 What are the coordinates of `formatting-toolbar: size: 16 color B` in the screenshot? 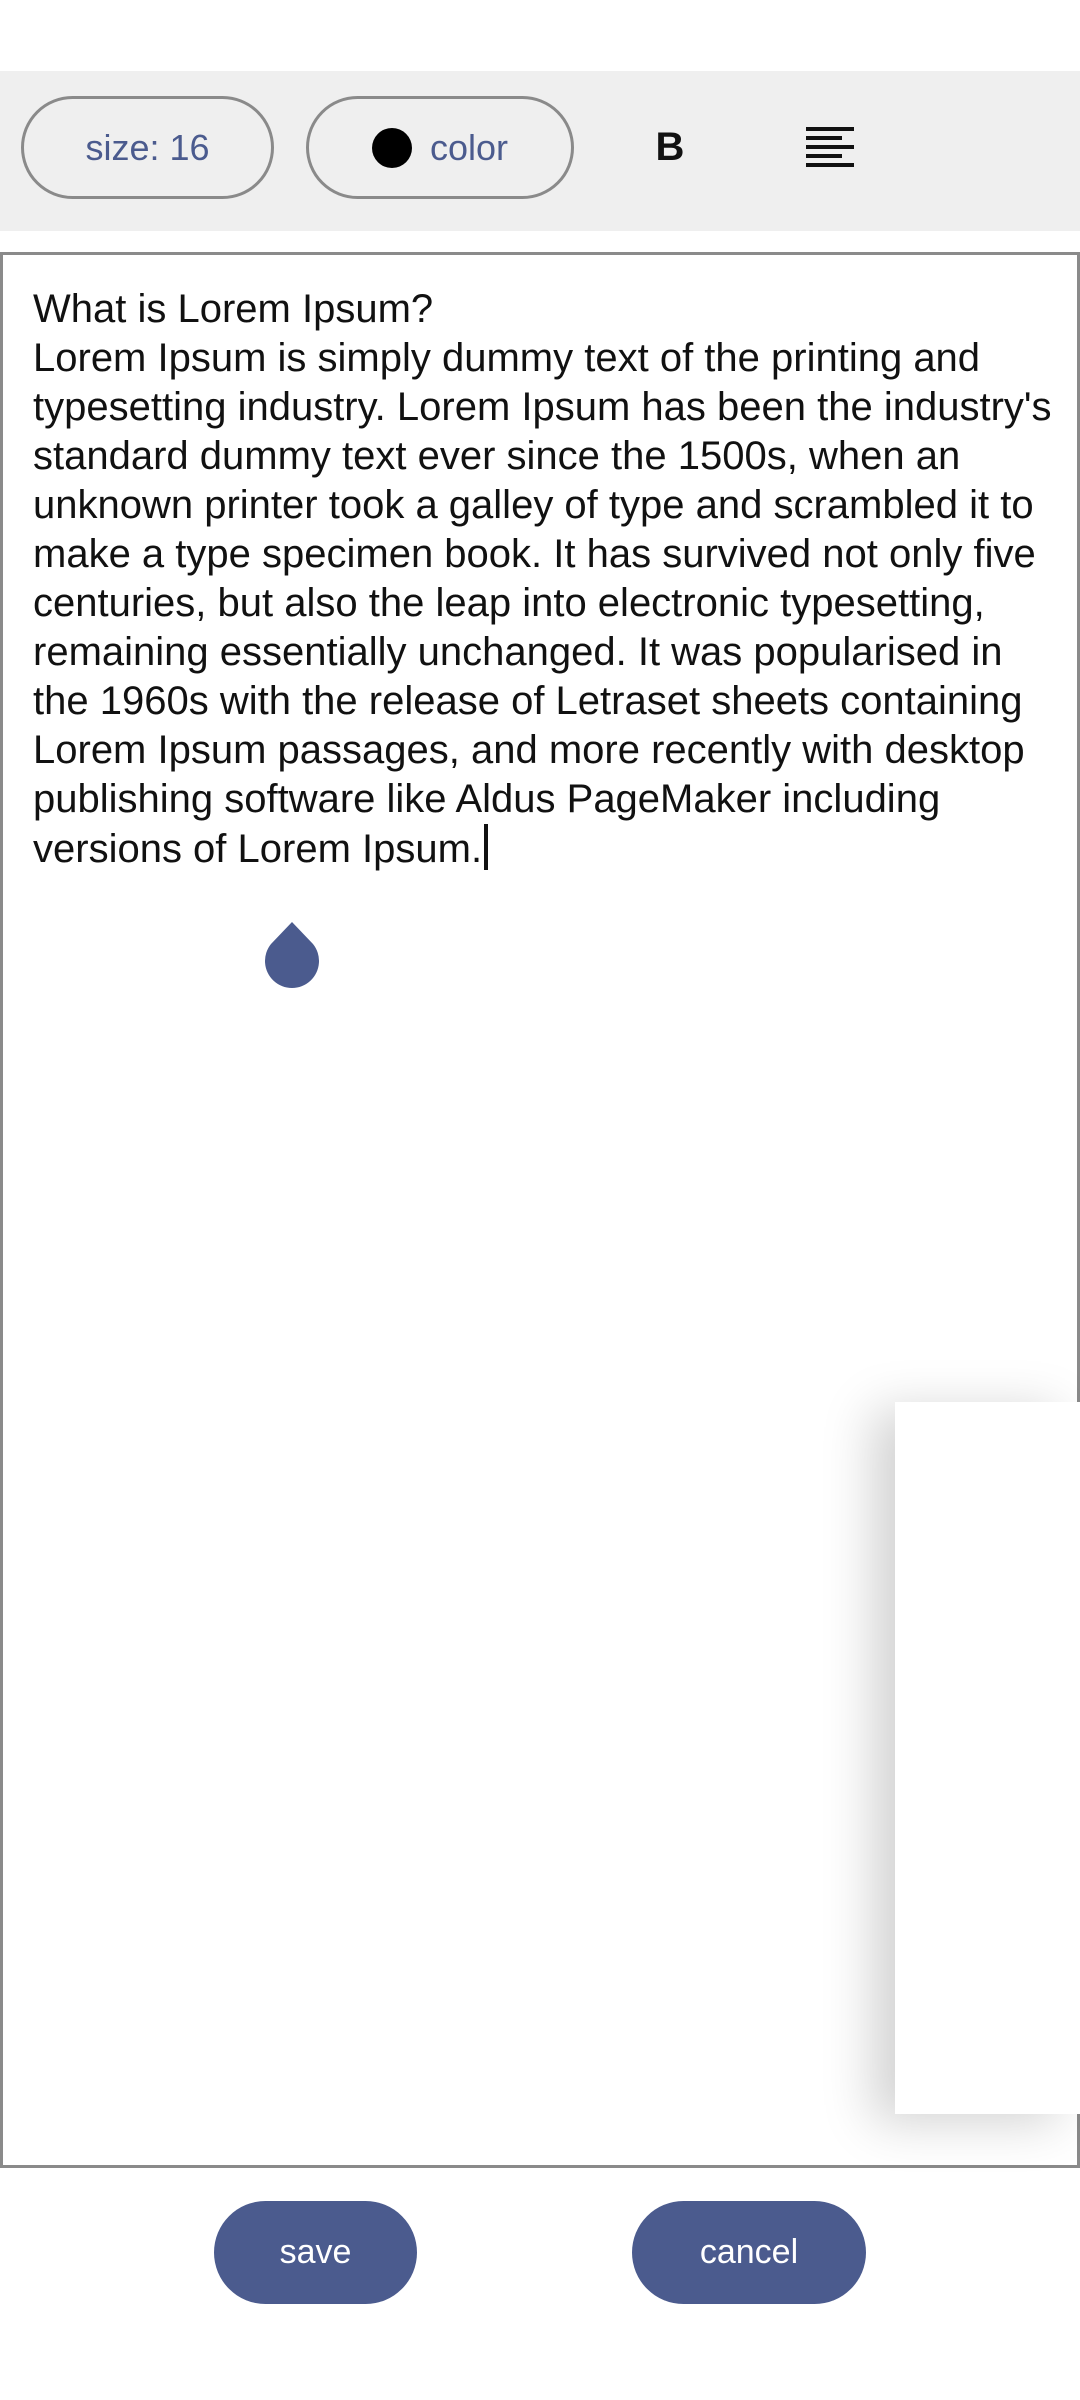 It's located at (540, 151).